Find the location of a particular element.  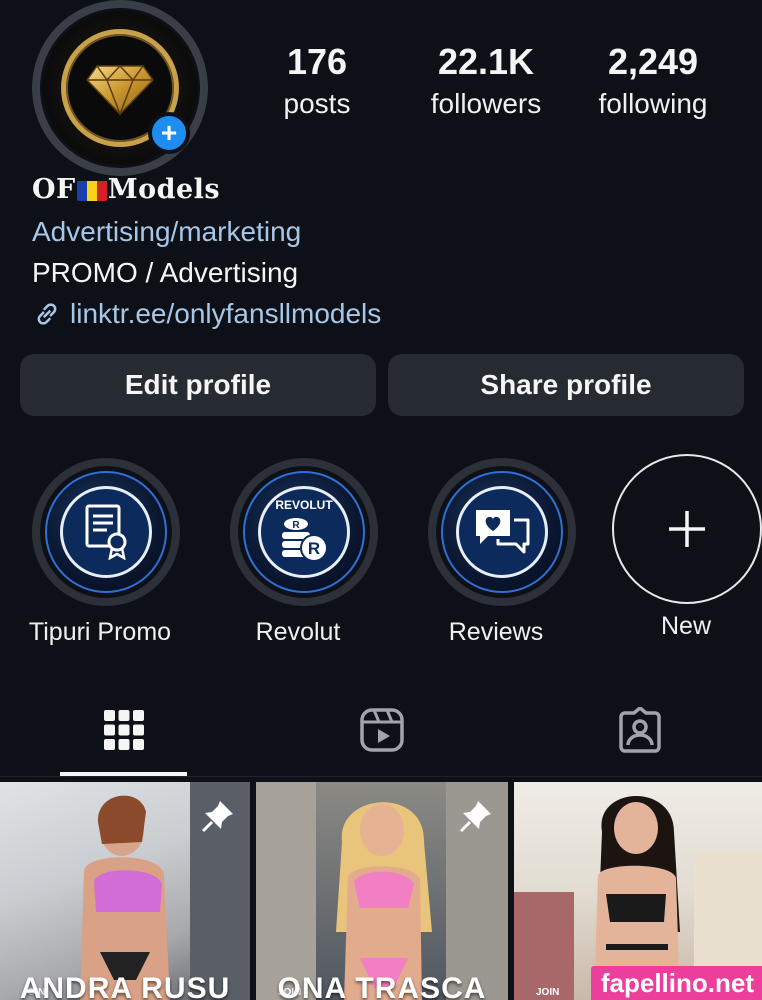

romania-flag-icon is located at coordinates (91, 190).